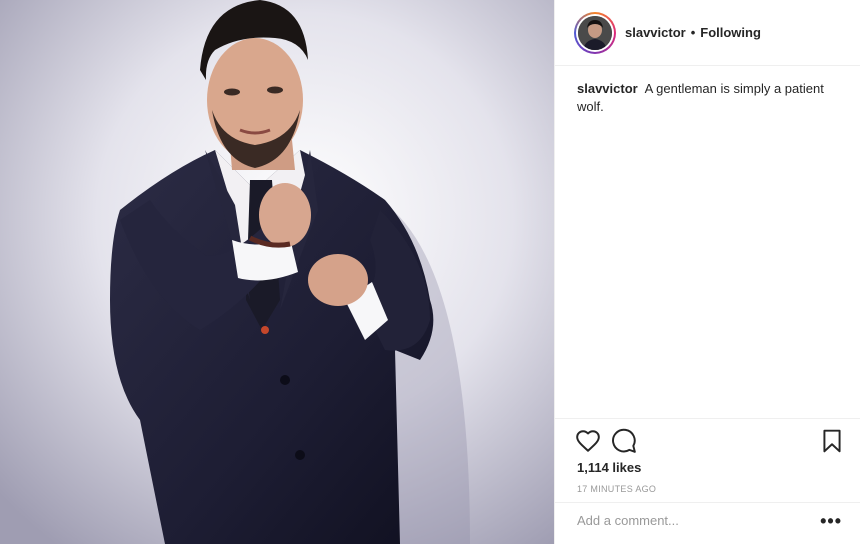 The width and height of the screenshot is (860, 544). I want to click on story-ring, so click(595, 32).